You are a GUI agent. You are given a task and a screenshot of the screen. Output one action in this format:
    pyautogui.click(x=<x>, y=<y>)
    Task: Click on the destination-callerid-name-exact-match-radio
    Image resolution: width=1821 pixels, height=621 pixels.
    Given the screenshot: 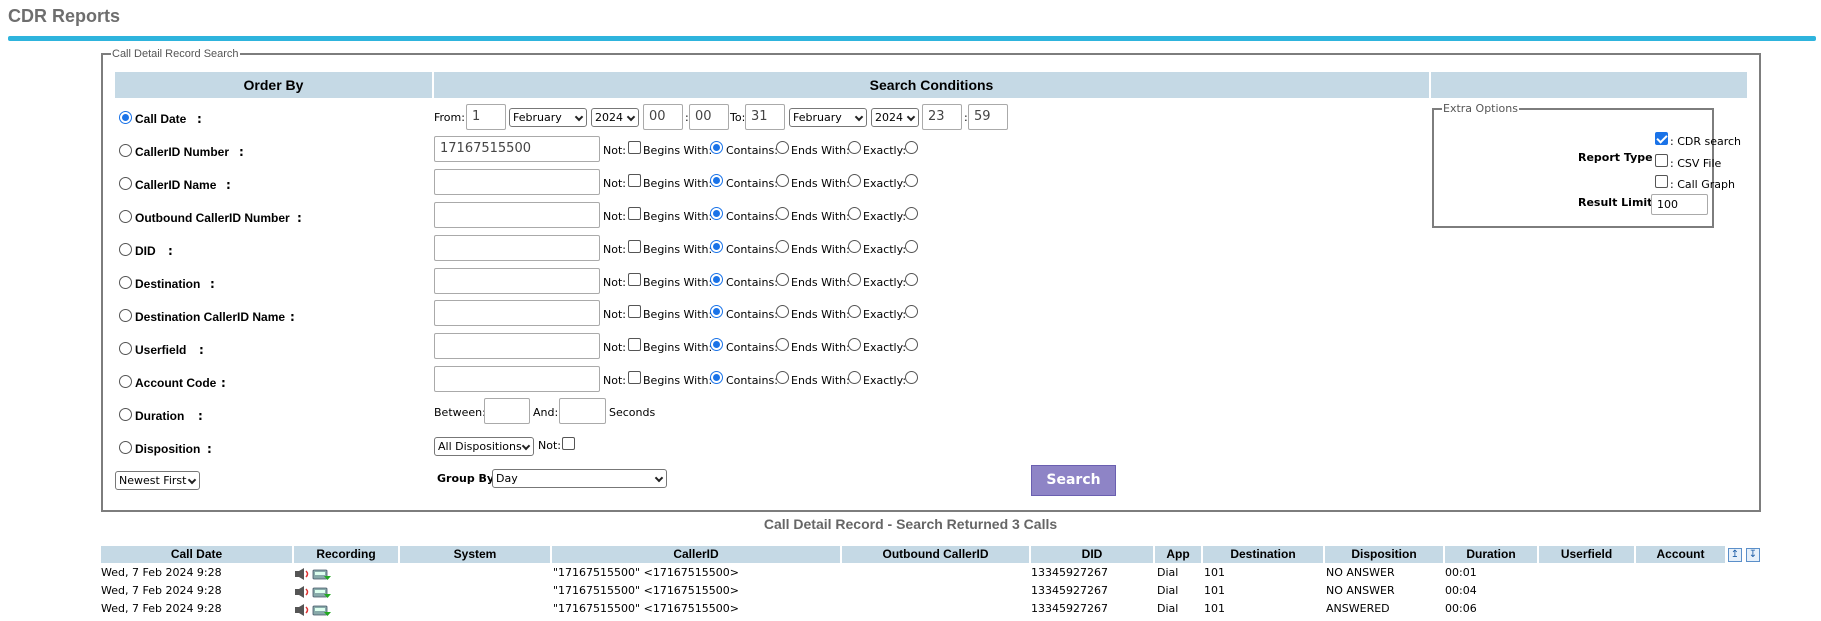 What is the action you would take?
    pyautogui.click(x=911, y=311)
    